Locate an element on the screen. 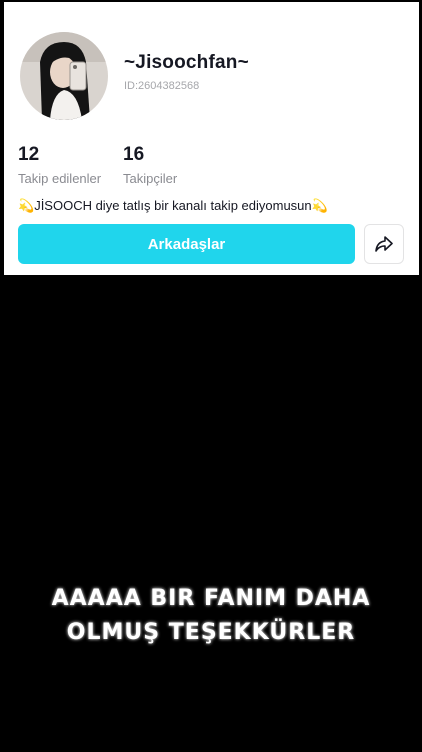 The image size is (422, 752). friends-button: Arkadaşlar is located at coordinates (186, 244).